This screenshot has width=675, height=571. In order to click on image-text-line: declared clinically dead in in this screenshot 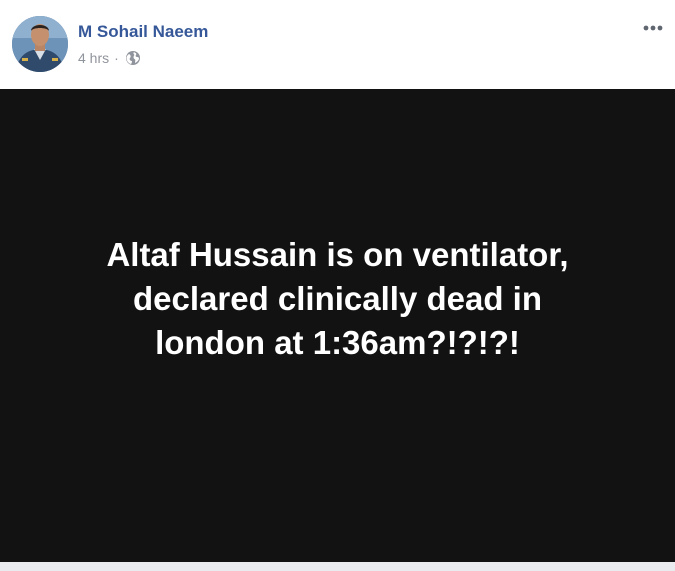, I will do `click(337, 298)`.